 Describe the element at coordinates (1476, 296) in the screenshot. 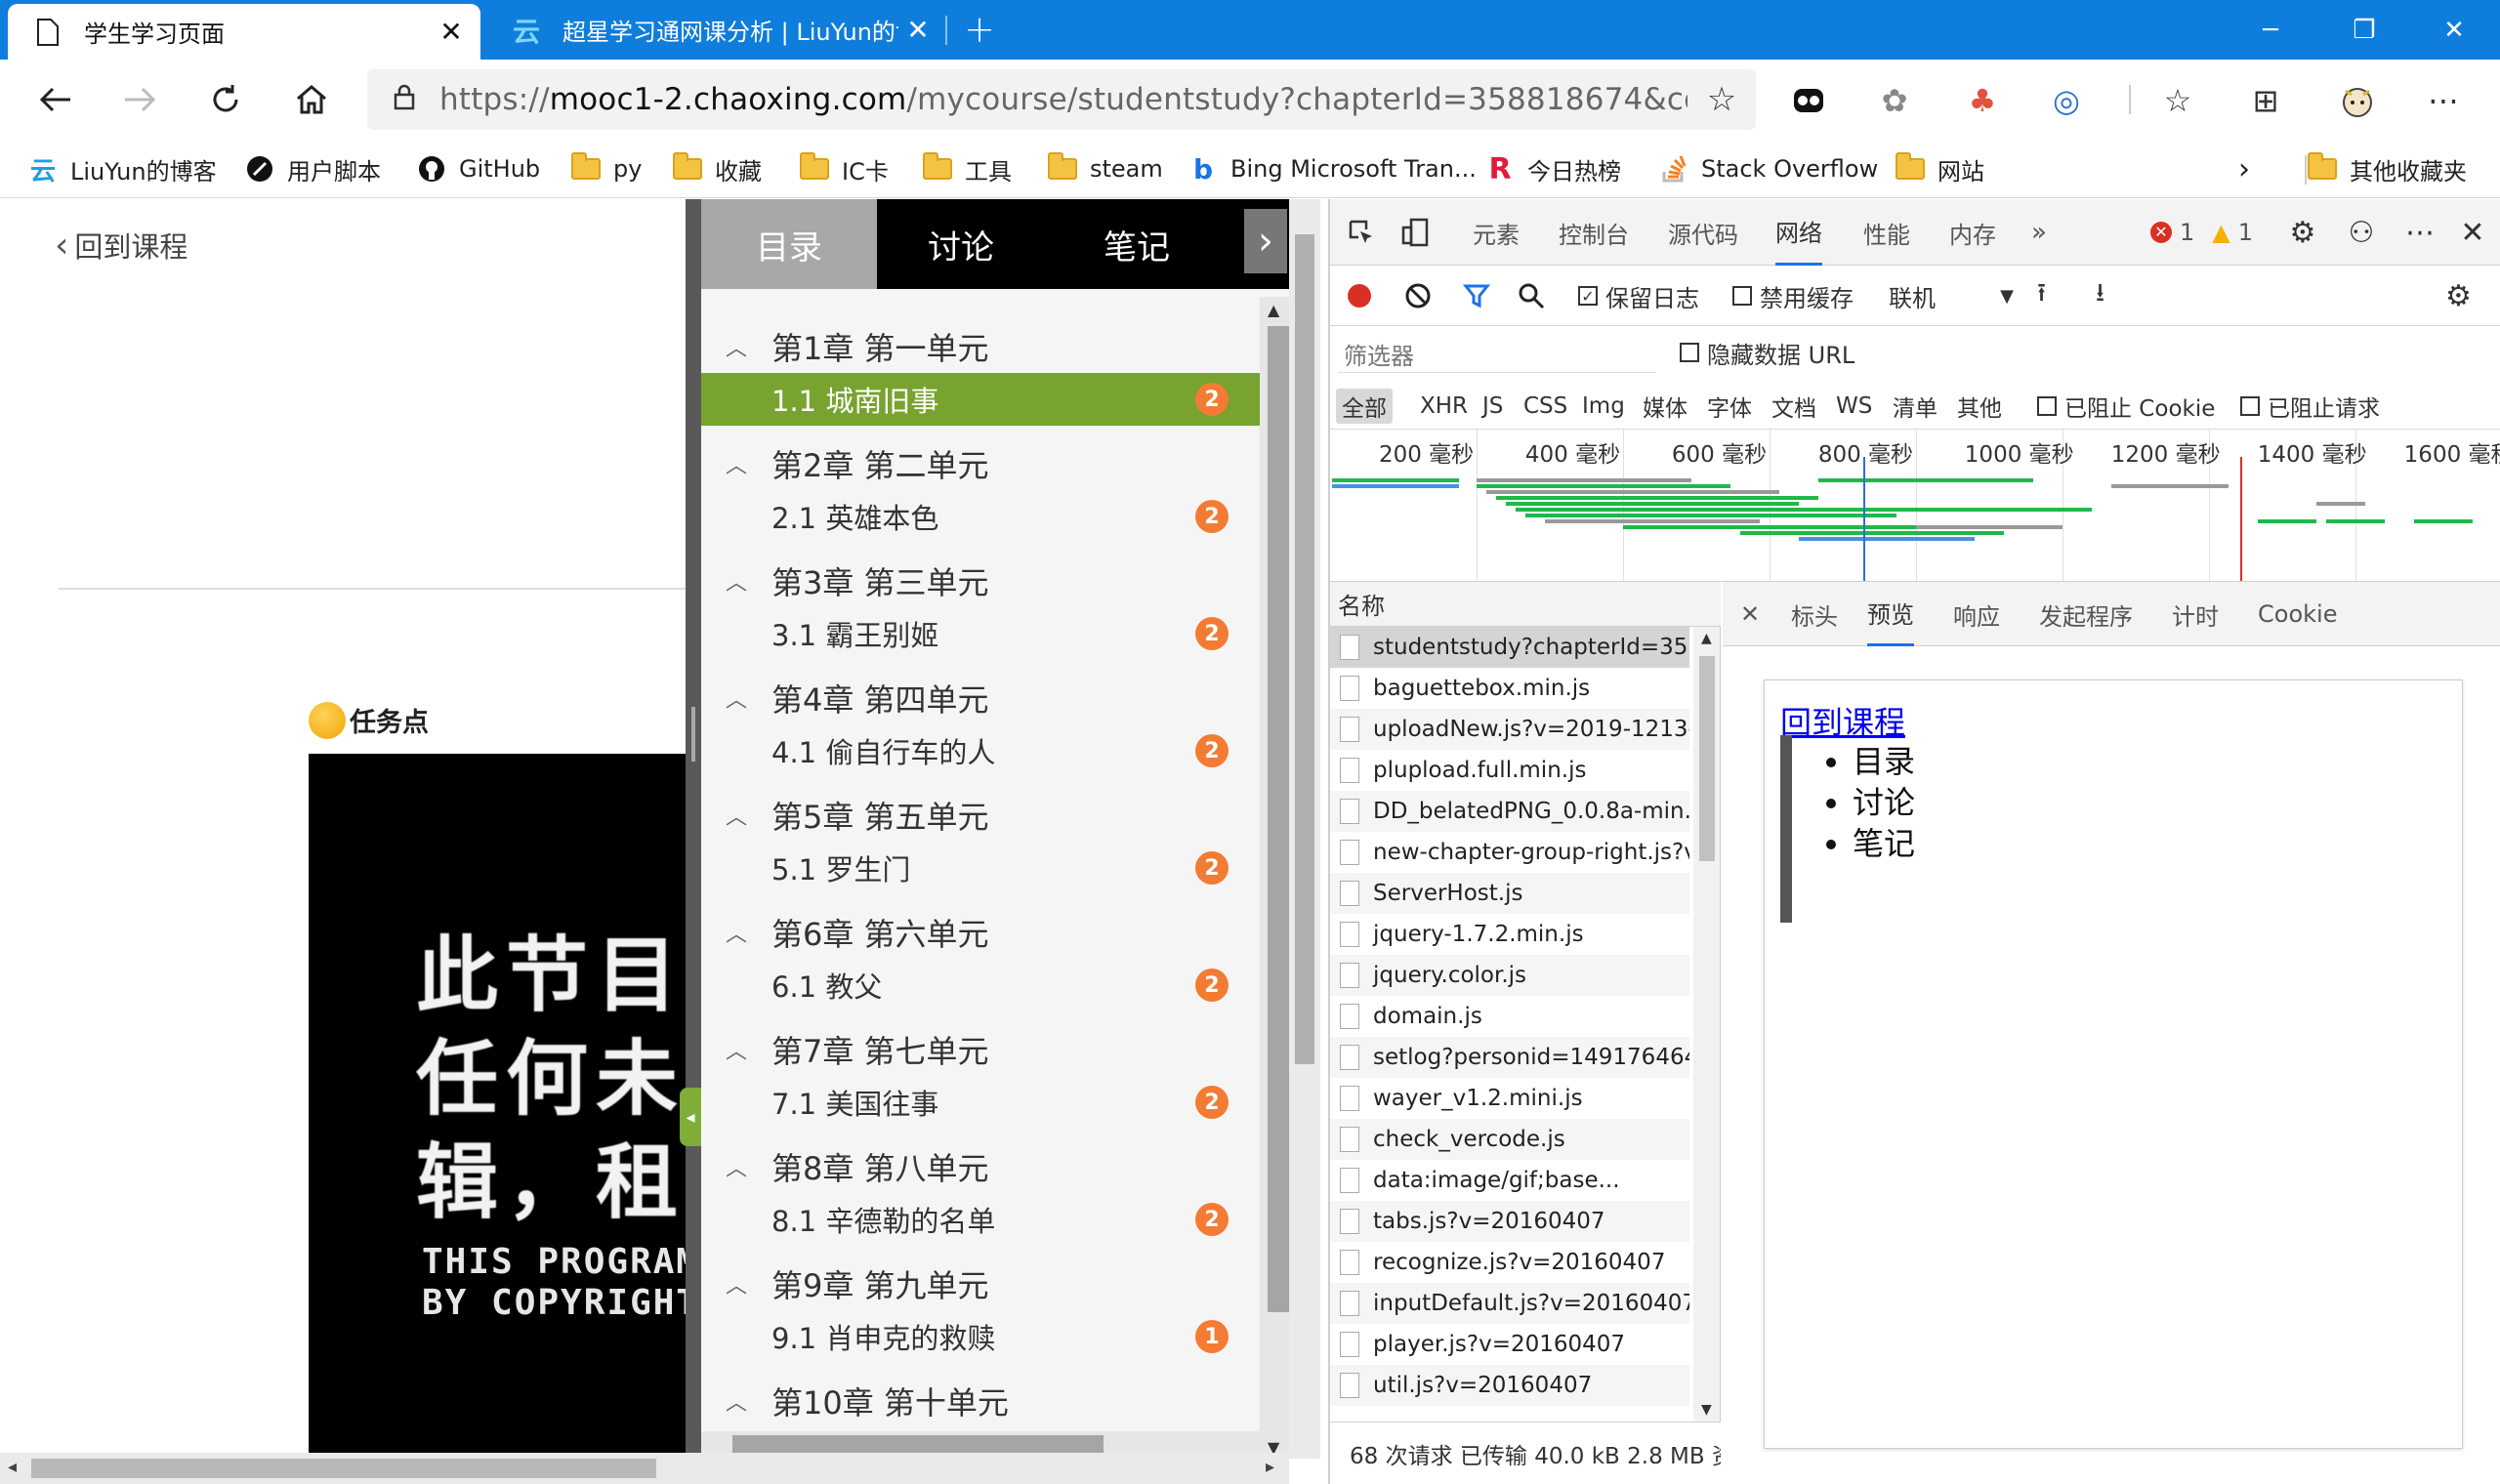

I see `filter-funnel-icon` at that location.